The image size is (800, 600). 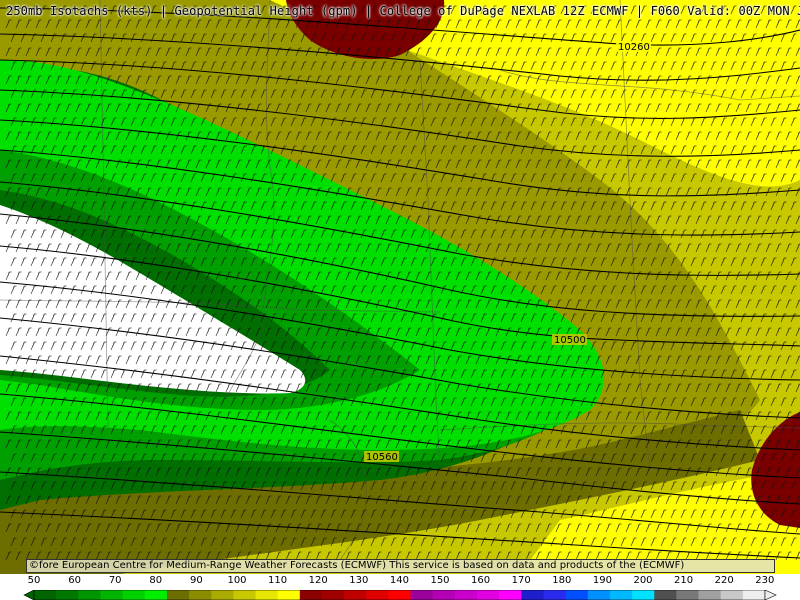 What do you see at coordinates (237, 580) in the screenshot?
I see `legend-tick-label: 100` at bounding box center [237, 580].